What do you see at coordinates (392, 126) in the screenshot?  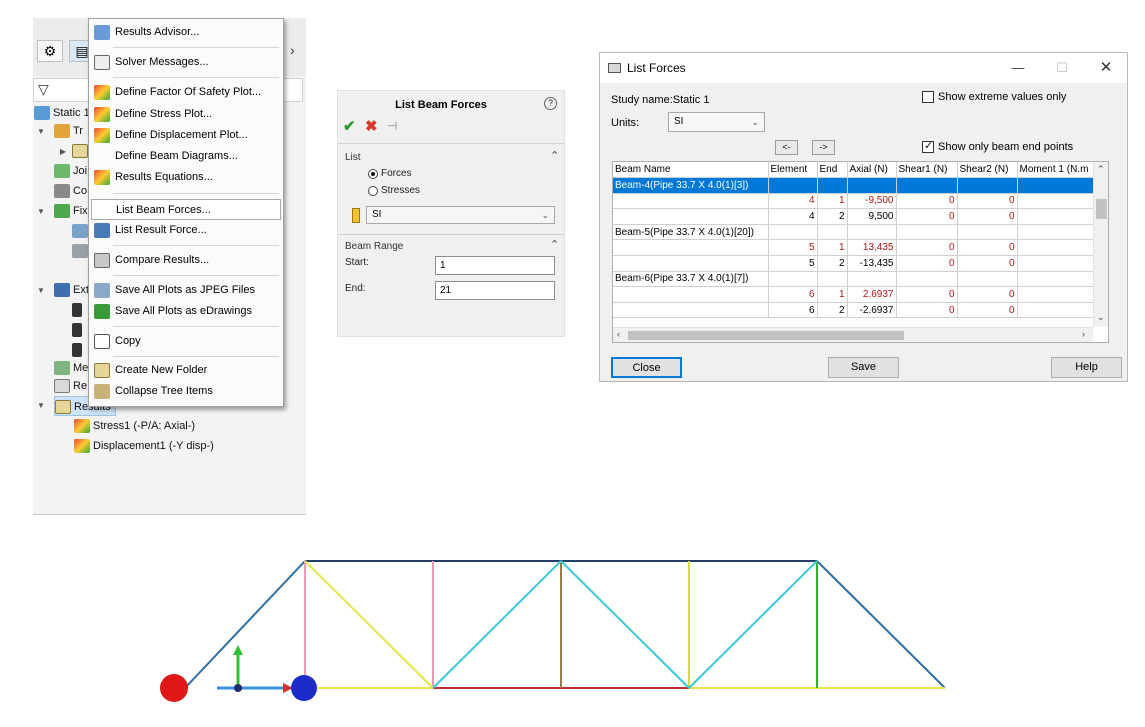 I see `pin-icon: ⊣` at bounding box center [392, 126].